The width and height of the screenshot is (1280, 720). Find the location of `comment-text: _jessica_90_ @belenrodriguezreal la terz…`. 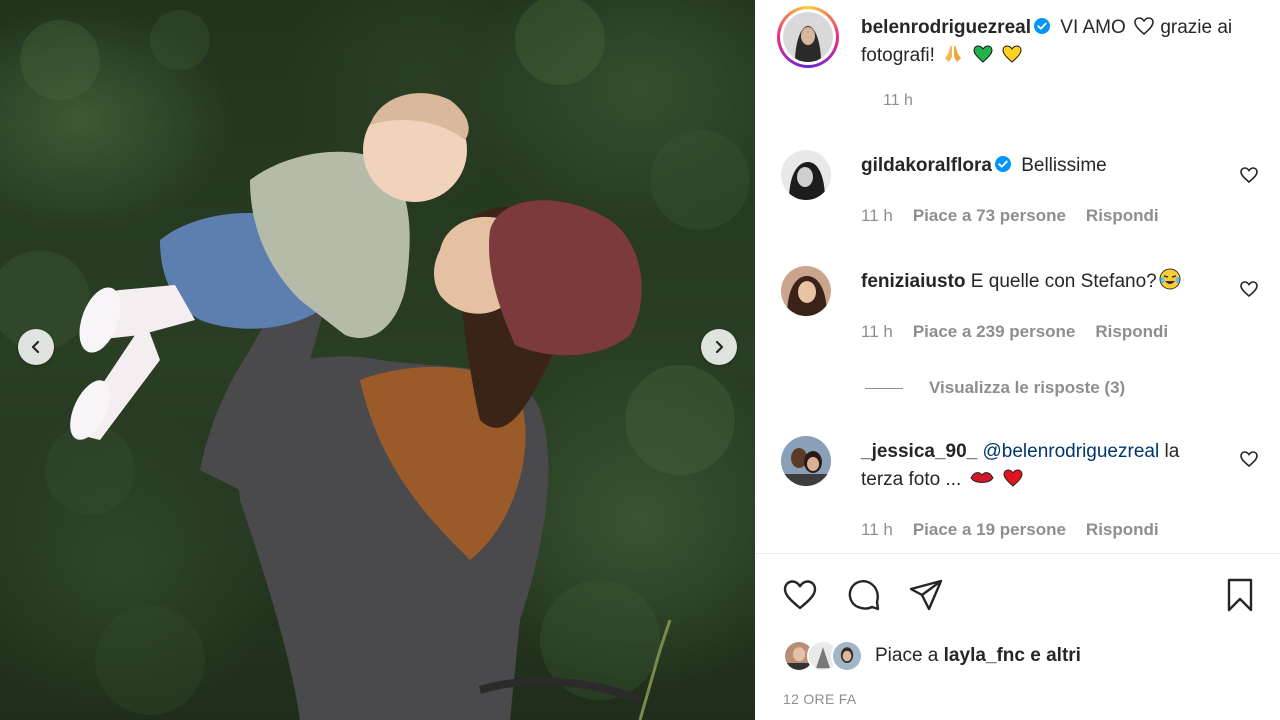

comment-text: _jessica_90_ @belenrodriguezreal la terz… is located at coordinates (1031, 466).